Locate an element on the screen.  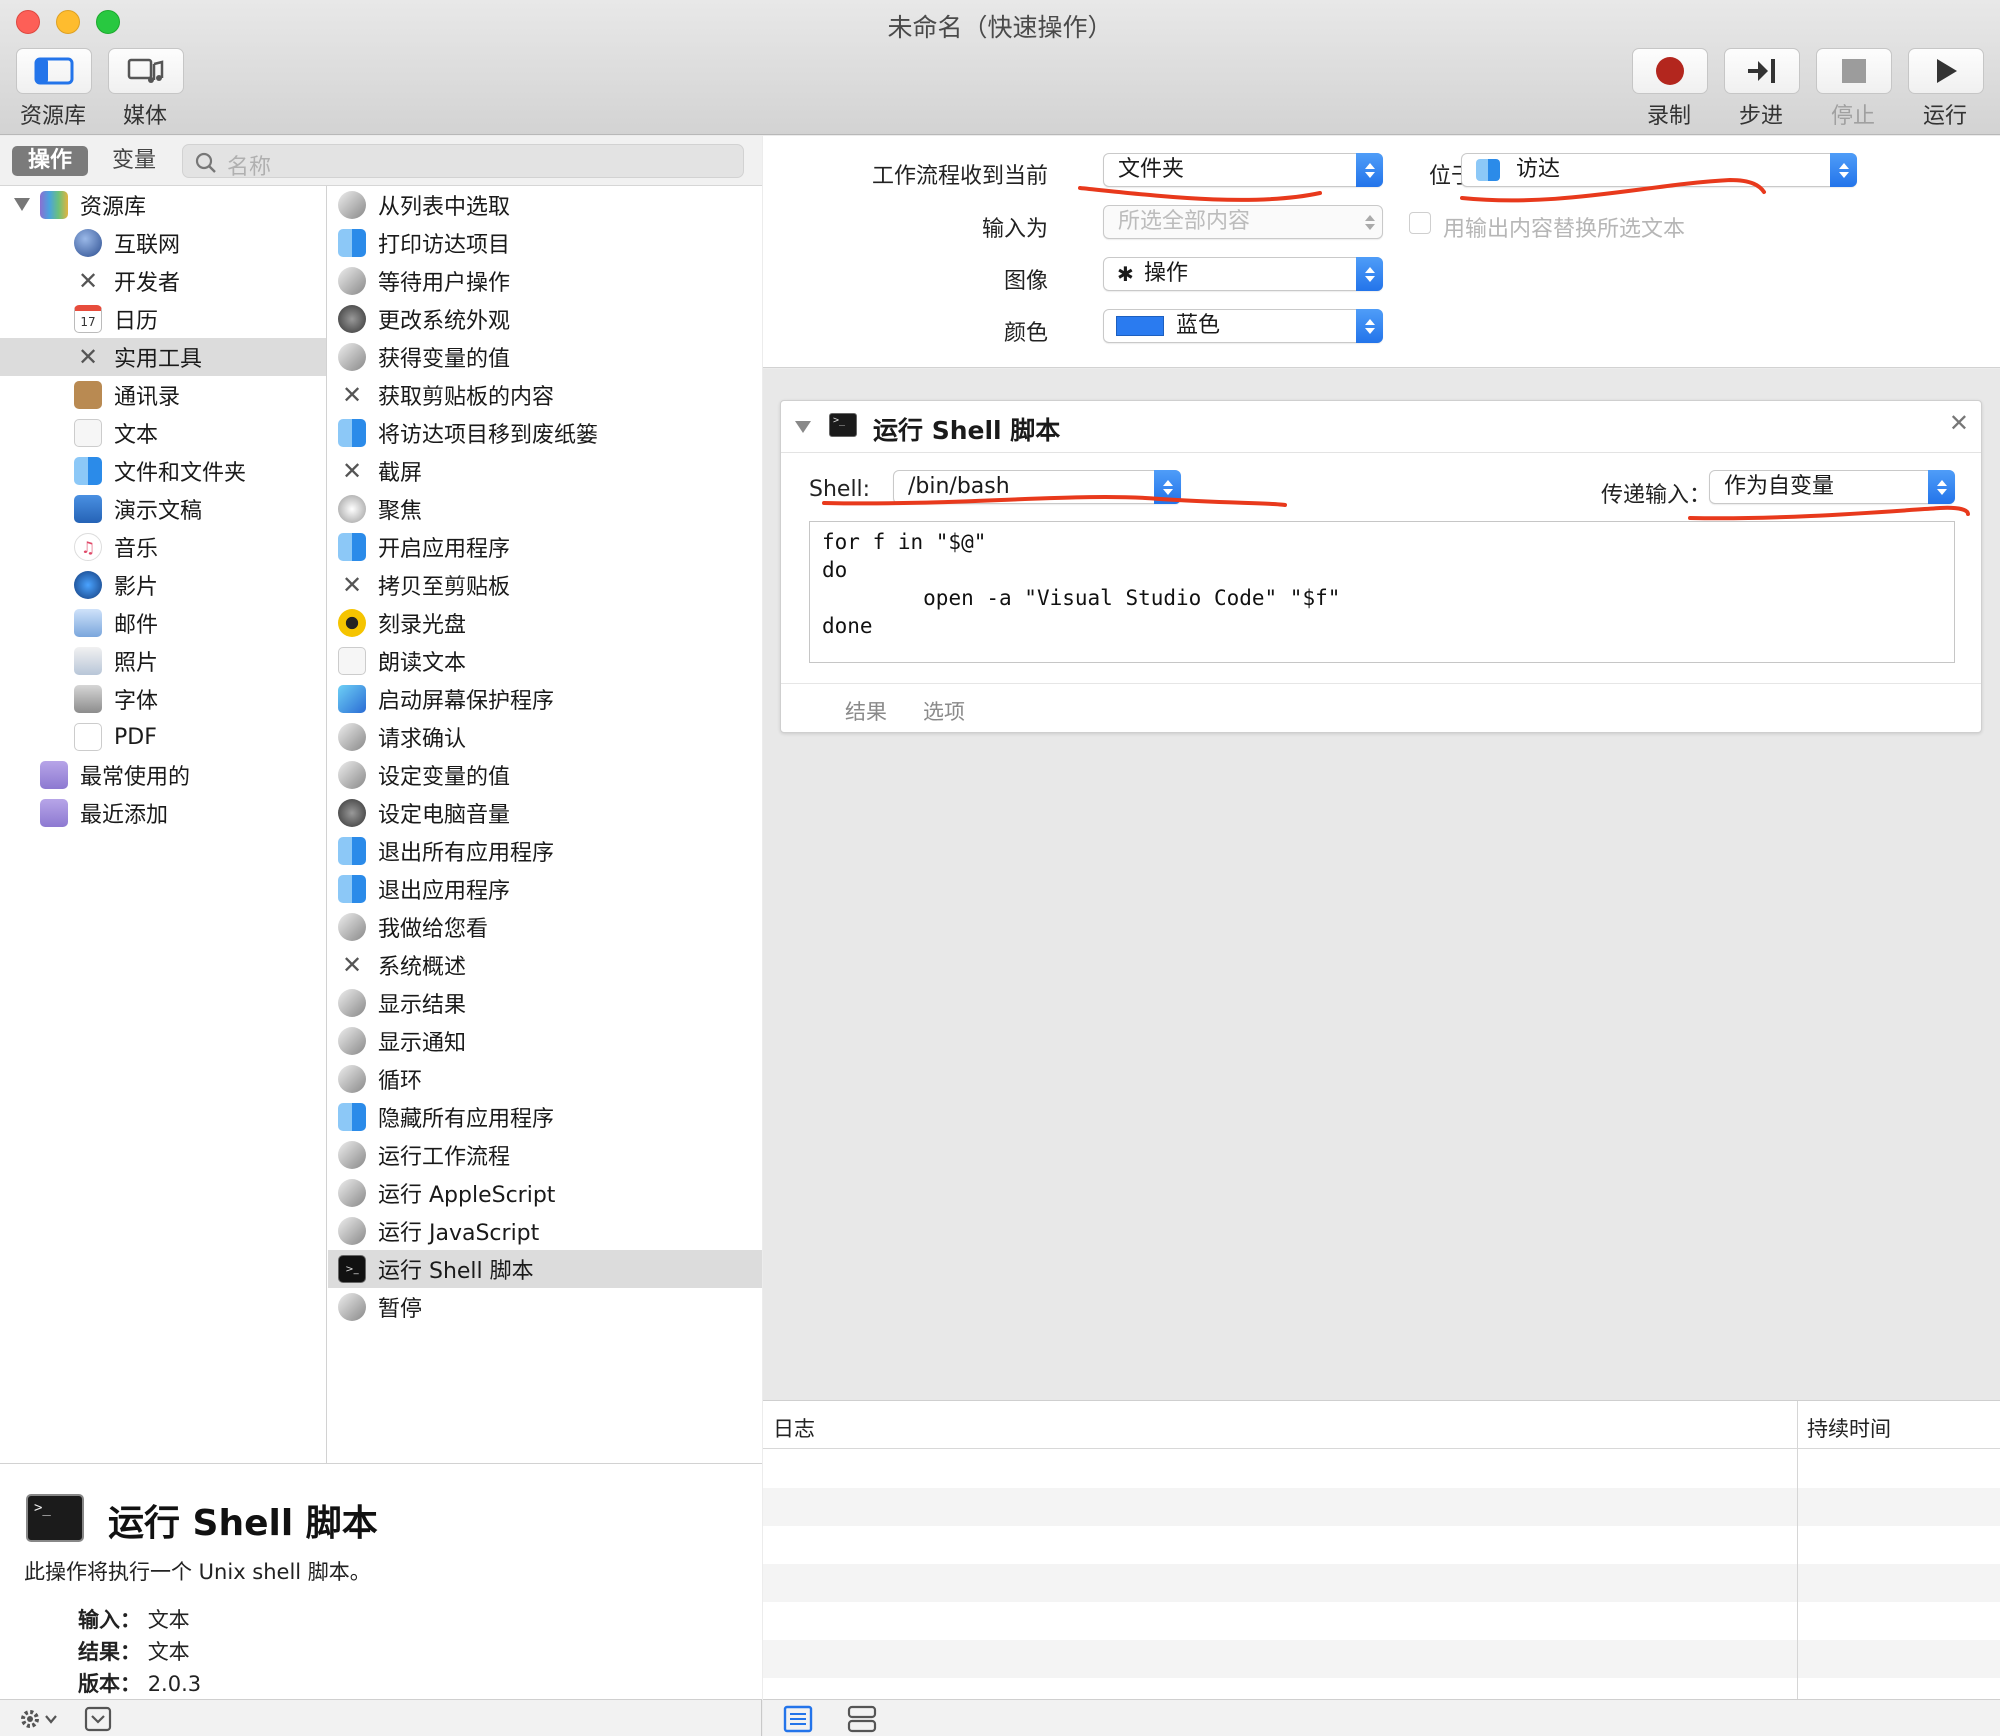
action-item-10: ✕ 拷贝至剪贴板 is located at coordinates (545, 585).